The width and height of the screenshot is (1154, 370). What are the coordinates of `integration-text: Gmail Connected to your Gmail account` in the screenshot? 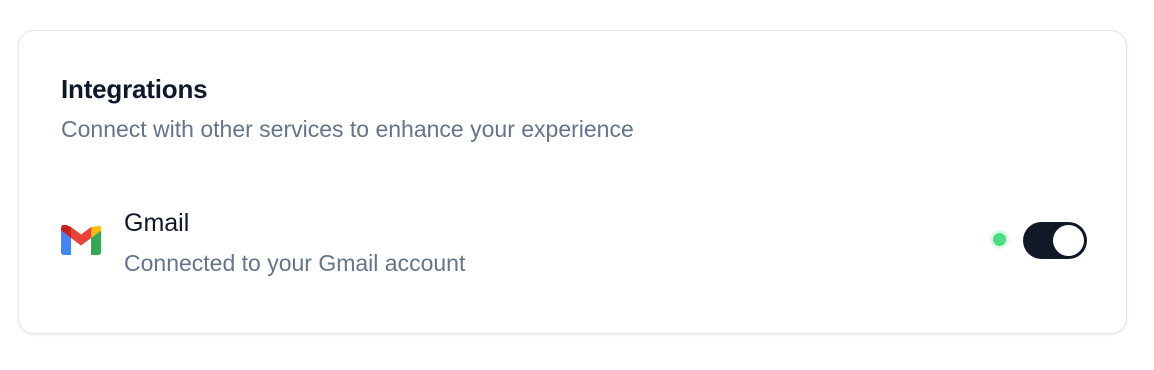 It's located at (294, 243).